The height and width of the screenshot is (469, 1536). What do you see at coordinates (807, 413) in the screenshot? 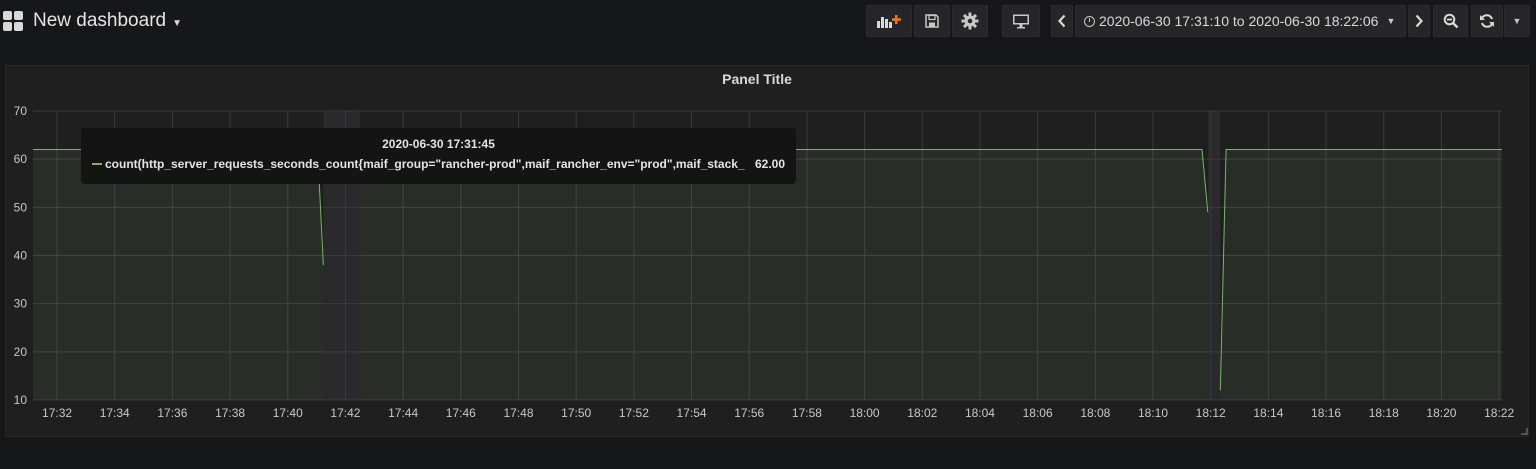
I see `x-tick-label: 17:58` at bounding box center [807, 413].